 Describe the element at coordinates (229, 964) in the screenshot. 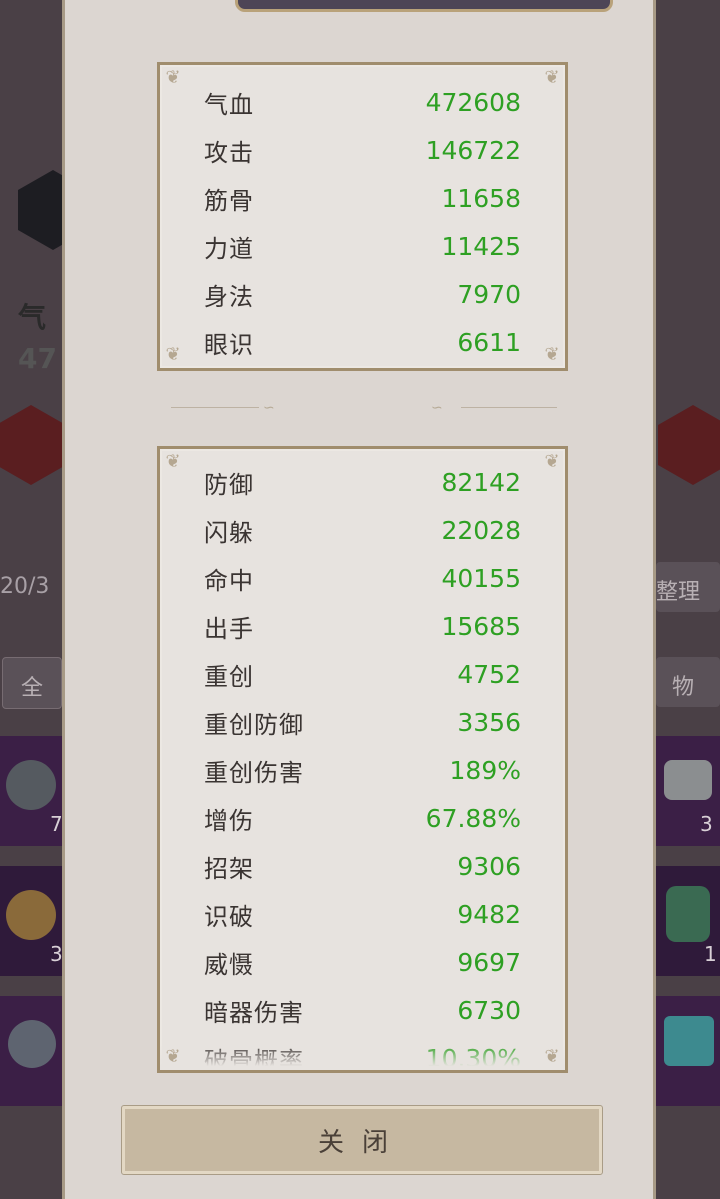

I see `stat-name: 威慑` at that location.